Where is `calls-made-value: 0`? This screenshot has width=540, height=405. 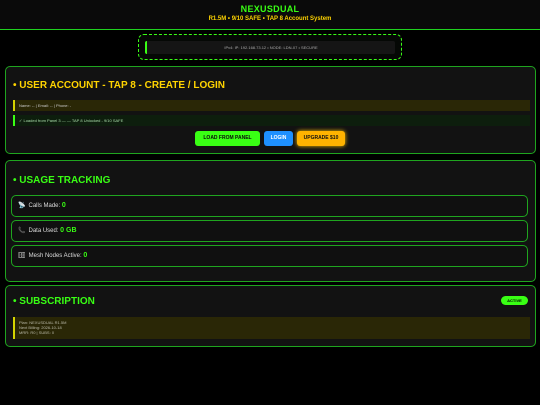
calls-made-value: 0 is located at coordinates (63, 205).